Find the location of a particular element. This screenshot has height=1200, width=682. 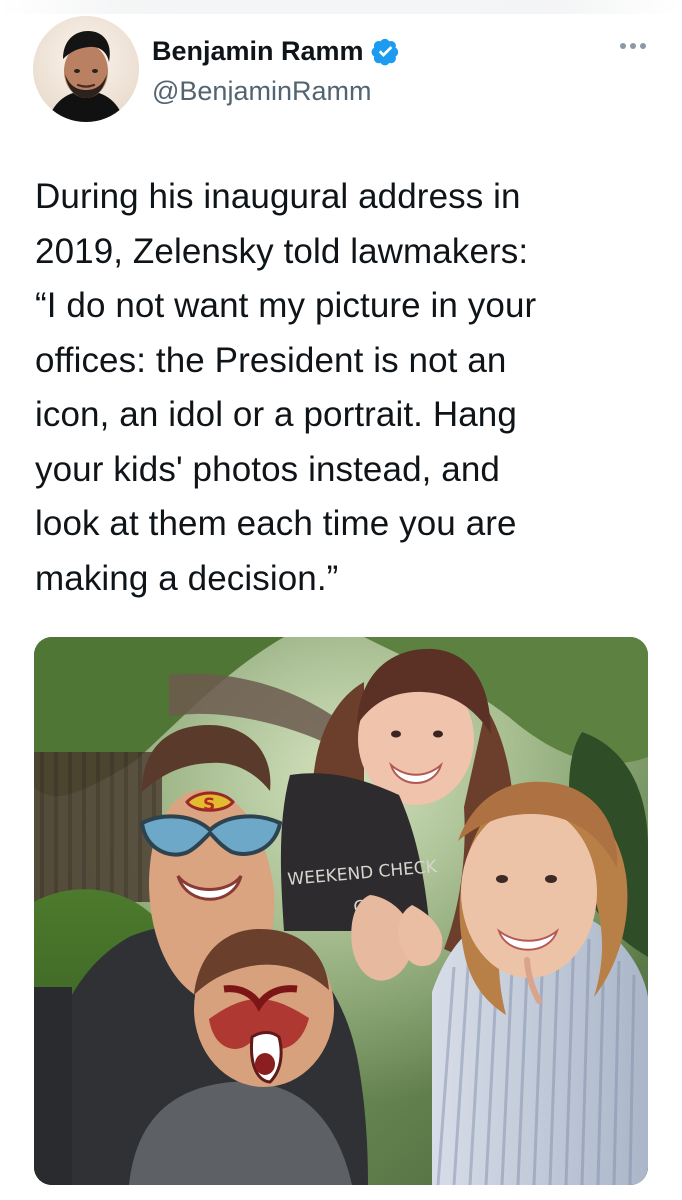

avatar is located at coordinates (86, 69).